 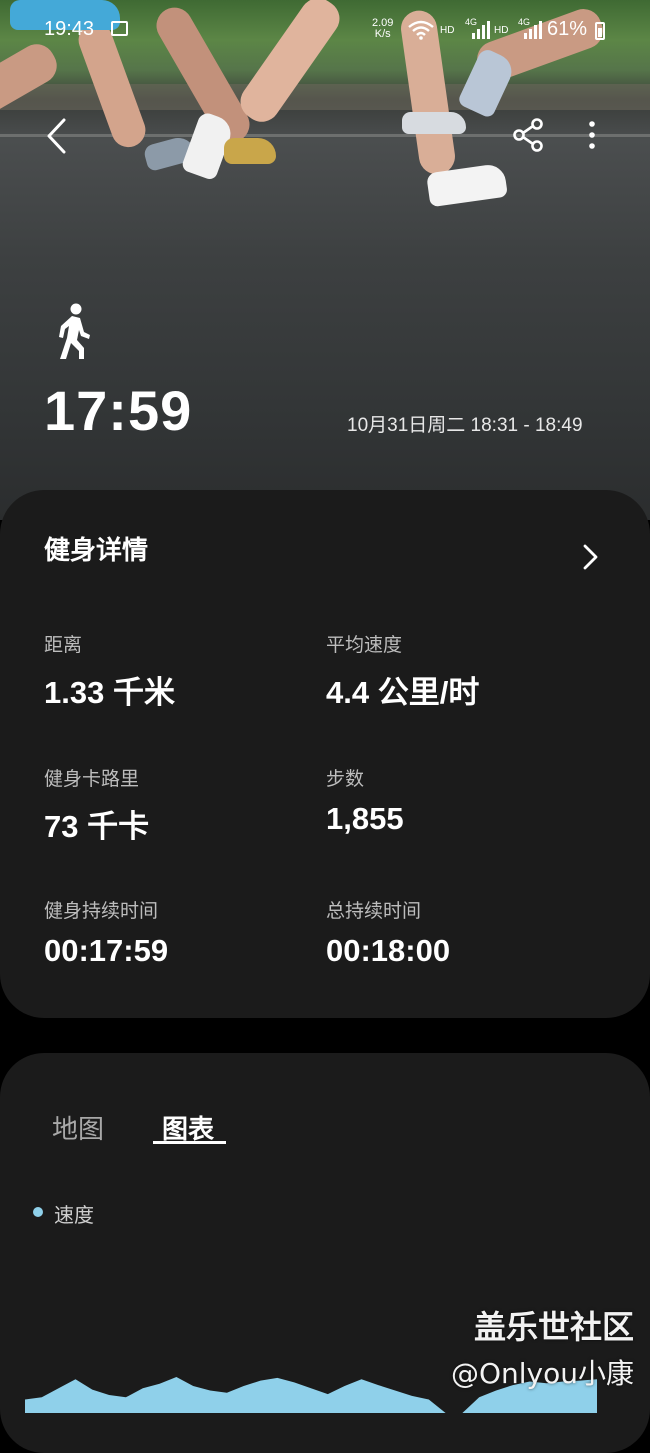 I want to click on battery-icon, so click(x=600, y=31).